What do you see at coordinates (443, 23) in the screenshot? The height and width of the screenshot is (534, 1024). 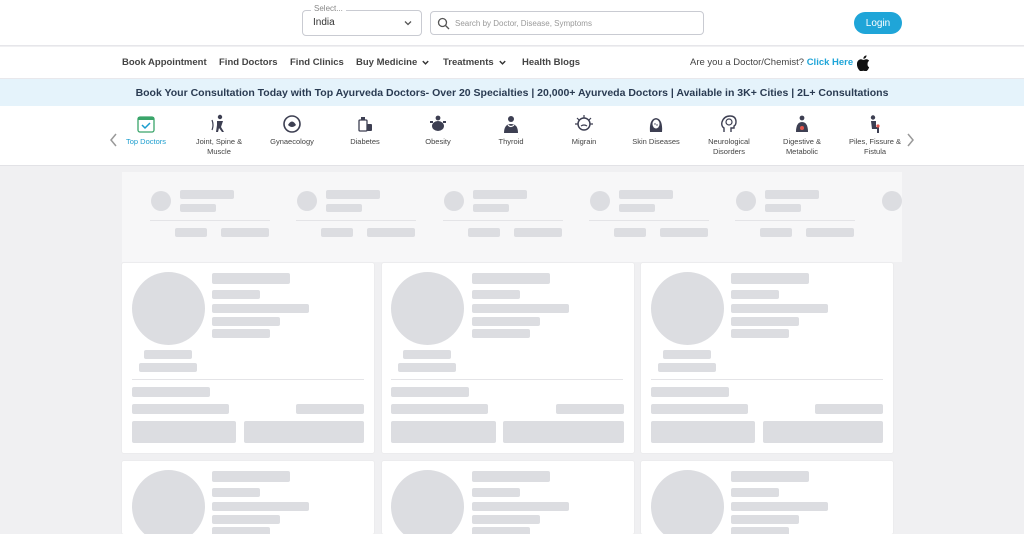 I see `search-icon` at bounding box center [443, 23].